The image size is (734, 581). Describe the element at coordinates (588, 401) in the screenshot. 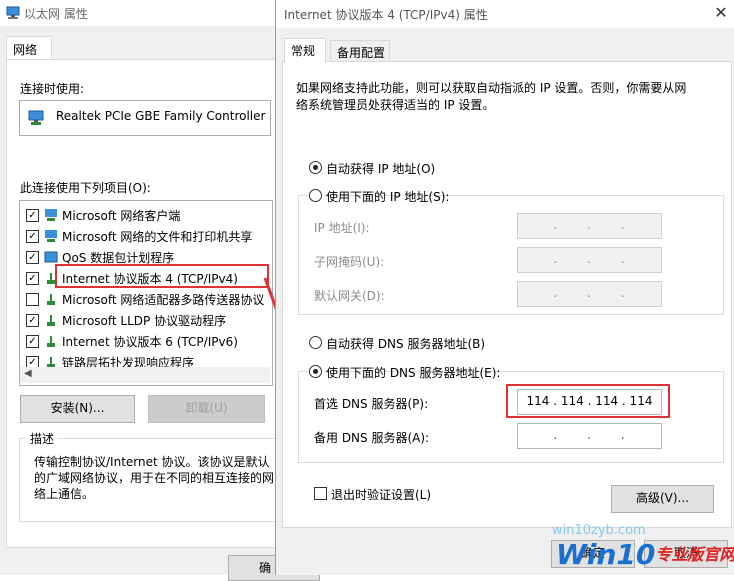

I see `dns-highlight-box` at that location.